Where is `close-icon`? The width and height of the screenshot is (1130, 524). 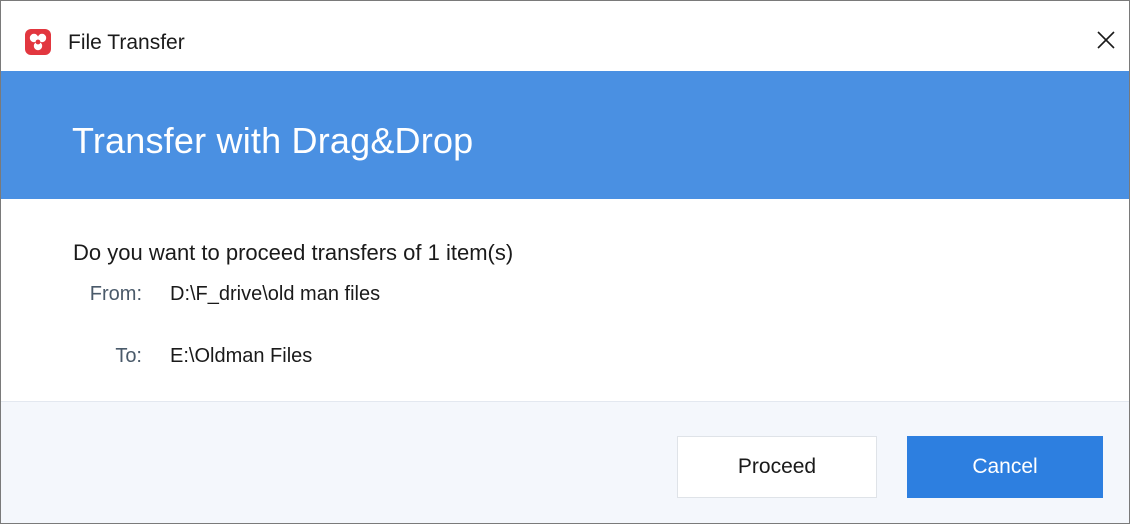
close-icon is located at coordinates (1106, 40).